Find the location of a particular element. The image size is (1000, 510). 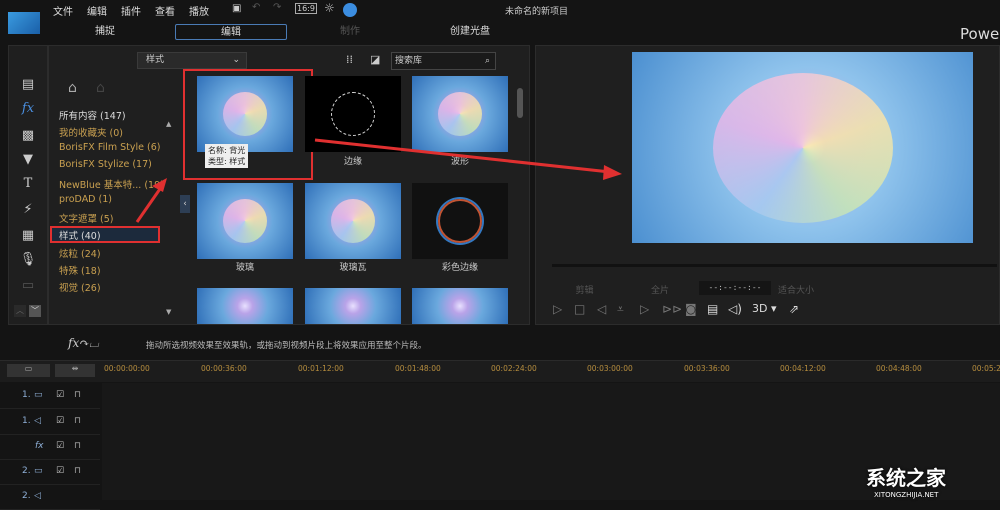

watermark-subtext: XITONGZHIJIA.NET is located at coordinates (906, 495).